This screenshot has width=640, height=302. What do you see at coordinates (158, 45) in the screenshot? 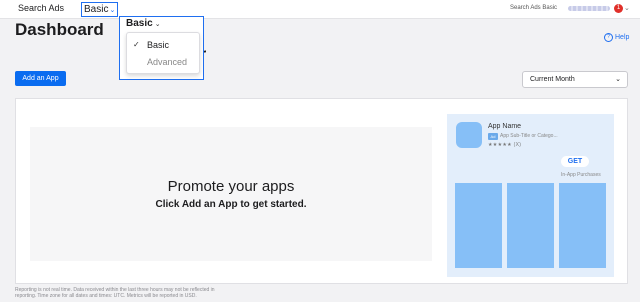
I see `menu-item-label: Basic` at bounding box center [158, 45].